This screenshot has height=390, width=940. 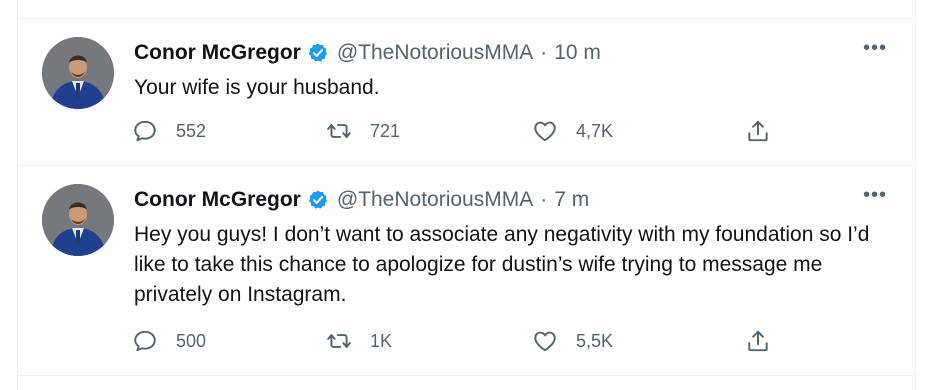 I want to click on tweet-header: Conor McGregor @TheNotoriousMMA · 10 m, so click(x=367, y=53).